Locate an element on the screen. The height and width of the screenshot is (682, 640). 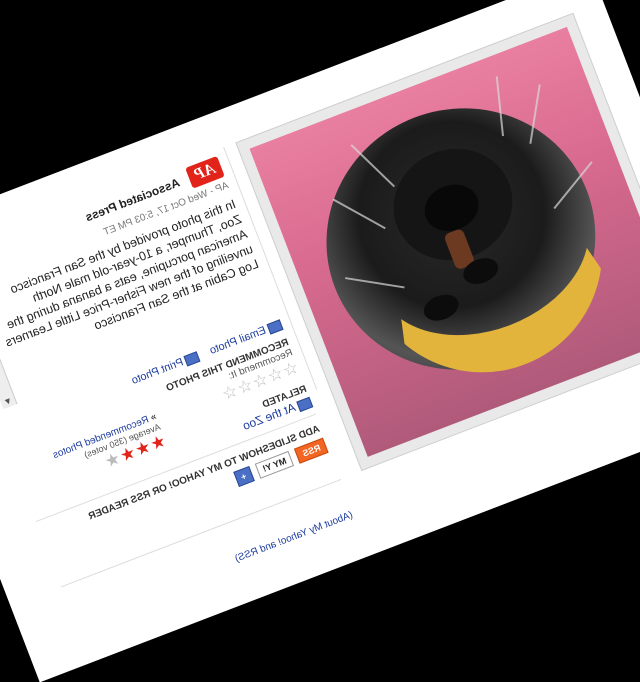
related-icon is located at coordinates (305, 404).